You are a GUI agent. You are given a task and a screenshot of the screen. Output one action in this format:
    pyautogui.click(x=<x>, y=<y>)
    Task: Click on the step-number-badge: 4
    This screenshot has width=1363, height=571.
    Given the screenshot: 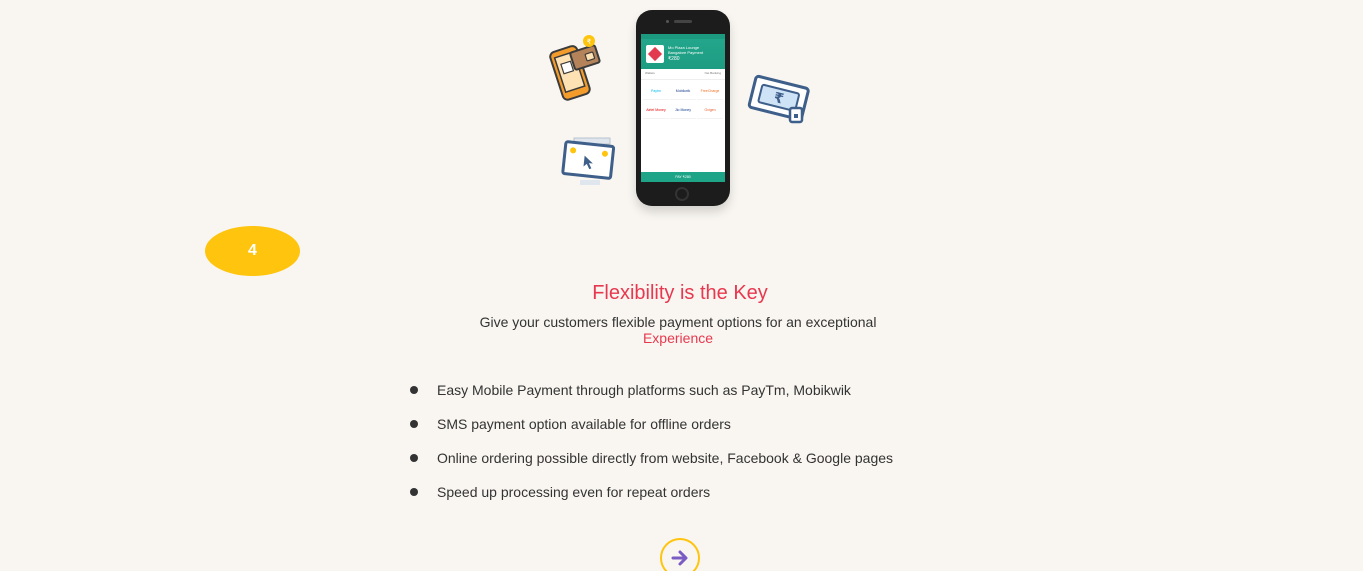 What is the action you would take?
    pyautogui.click(x=252, y=251)
    